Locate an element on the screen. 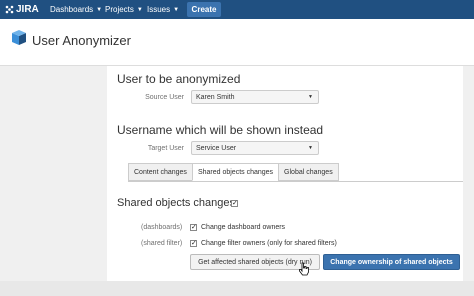 Image resolution: width=474 pixels, height=296 pixels. source-user-label: Source User is located at coordinates (164, 97).